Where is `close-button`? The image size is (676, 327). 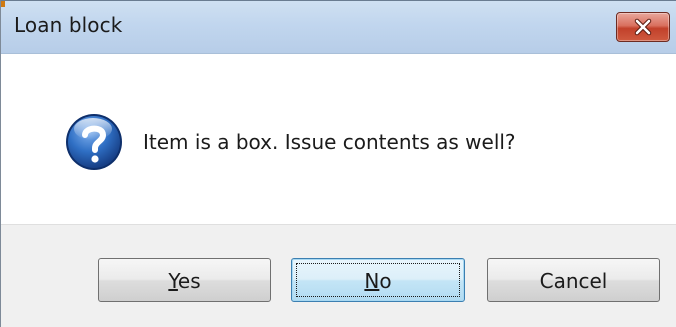
close-button is located at coordinates (643, 27).